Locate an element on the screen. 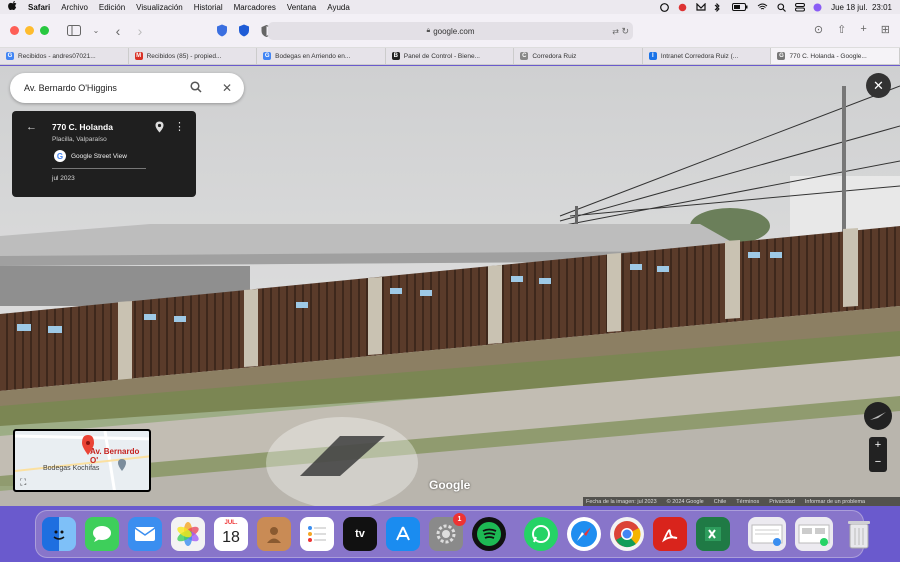  search-box: Av. Bernardo O'Higgins ✕ is located at coordinates (127, 88).